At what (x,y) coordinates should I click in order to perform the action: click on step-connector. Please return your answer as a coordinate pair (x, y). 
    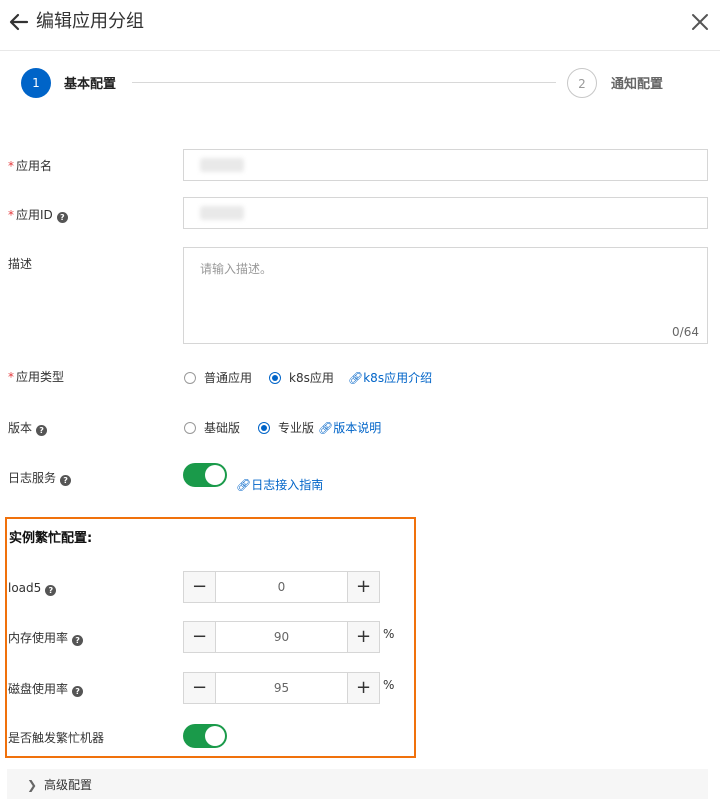
    Looking at the image, I should click on (344, 82).